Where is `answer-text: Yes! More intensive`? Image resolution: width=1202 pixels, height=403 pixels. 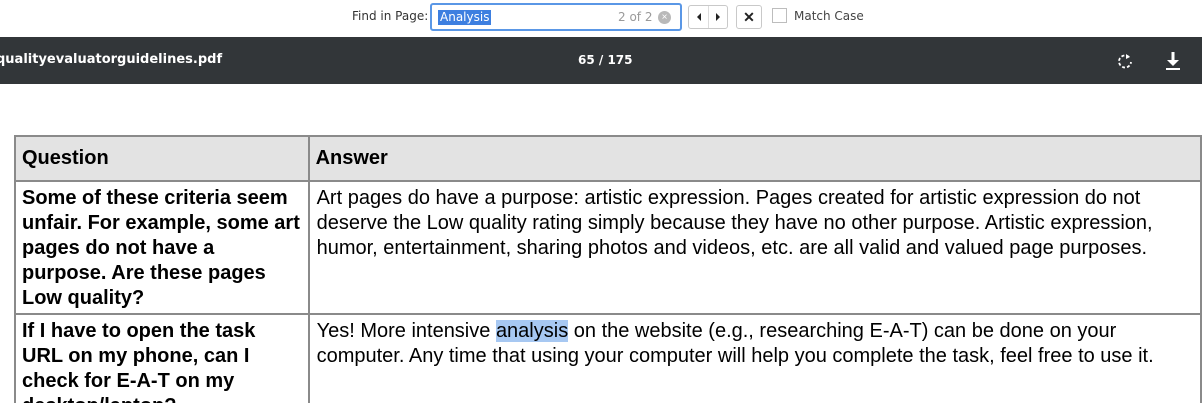
answer-text: Yes! More intensive is located at coordinates (406, 331).